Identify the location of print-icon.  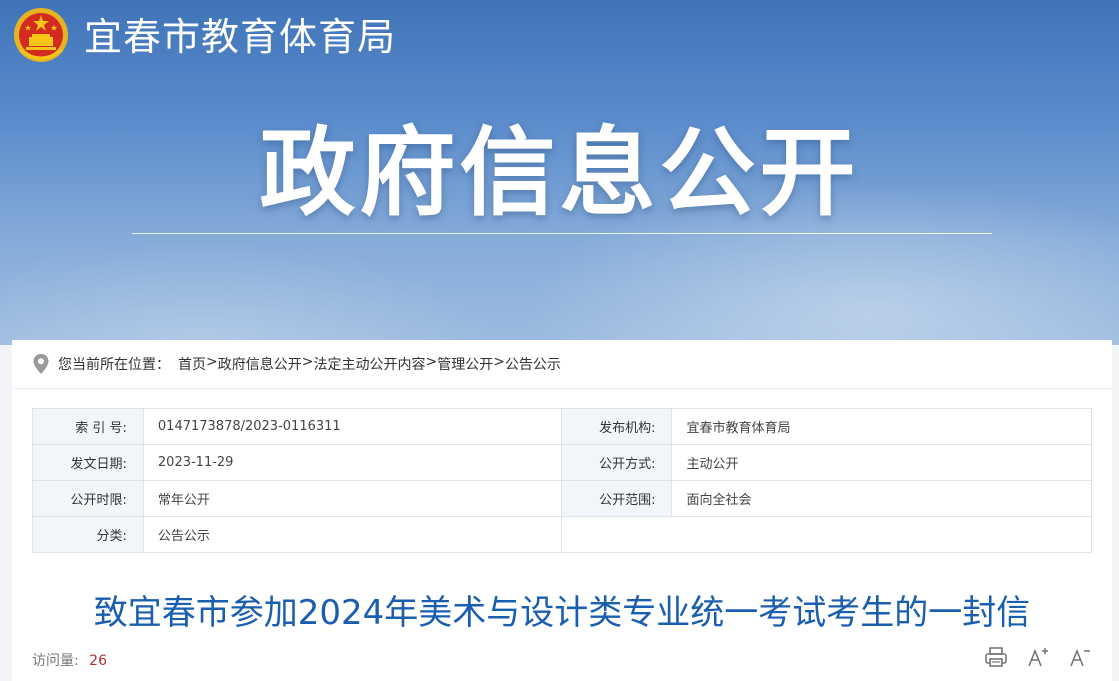
(996, 657).